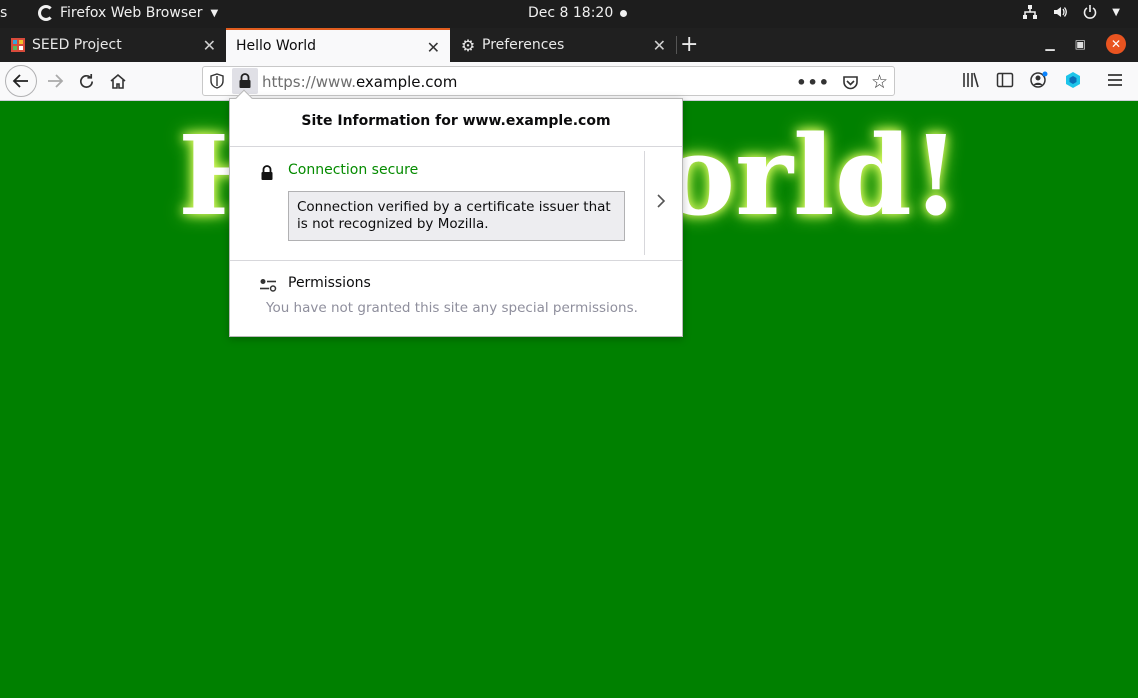  Describe the element at coordinates (131, 13) in the screenshot. I see `app-name: Firefox Web Browser` at that location.